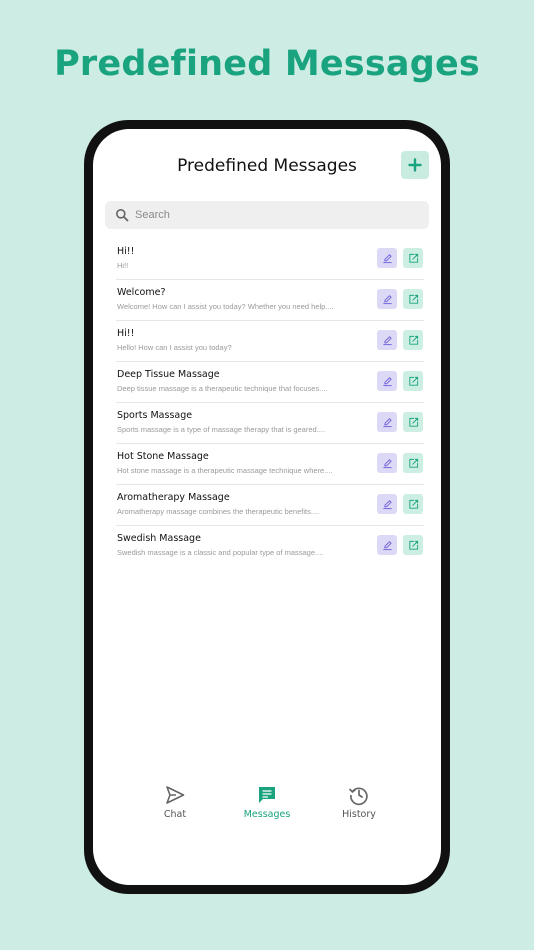 This screenshot has width=534, height=950. What do you see at coordinates (174, 347) in the screenshot?
I see `message-preview: Hello! How can I assist you today?` at bounding box center [174, 347].